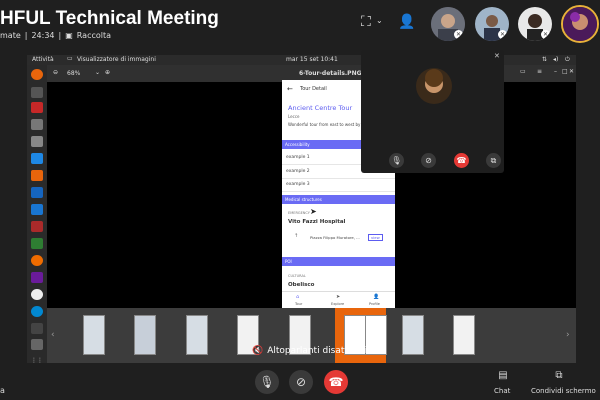 Image resolution: width=600 pixels, height=400 pixels. What do you see at coordinates (338, 297) in the screenshot?
I see `explore-nav-icon: ➤` at bounding box center [338, 297].